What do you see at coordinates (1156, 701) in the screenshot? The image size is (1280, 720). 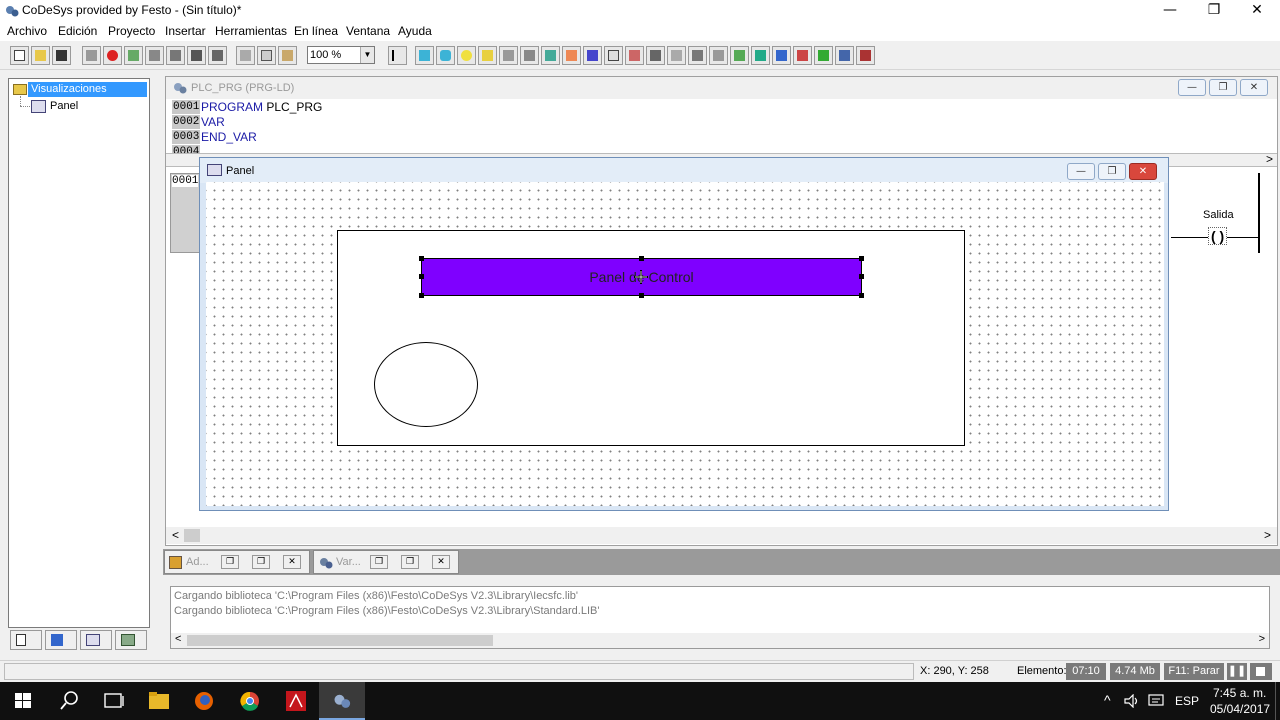 I see `message-icon` at bounding box center [1156, 701].